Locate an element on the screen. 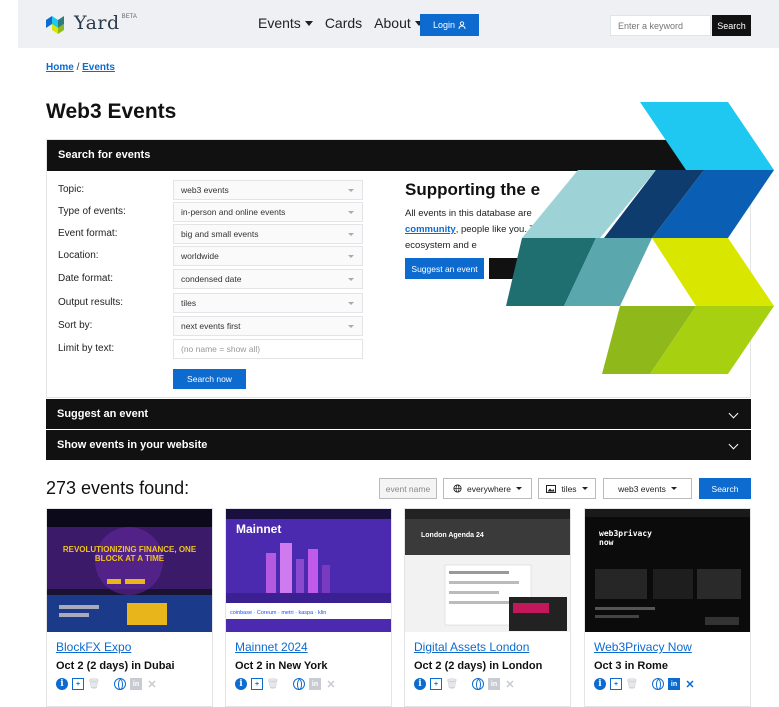 The image size is (779, 707). suggest-event-accordion: Suggest an event is located at coordinates (398, 414).